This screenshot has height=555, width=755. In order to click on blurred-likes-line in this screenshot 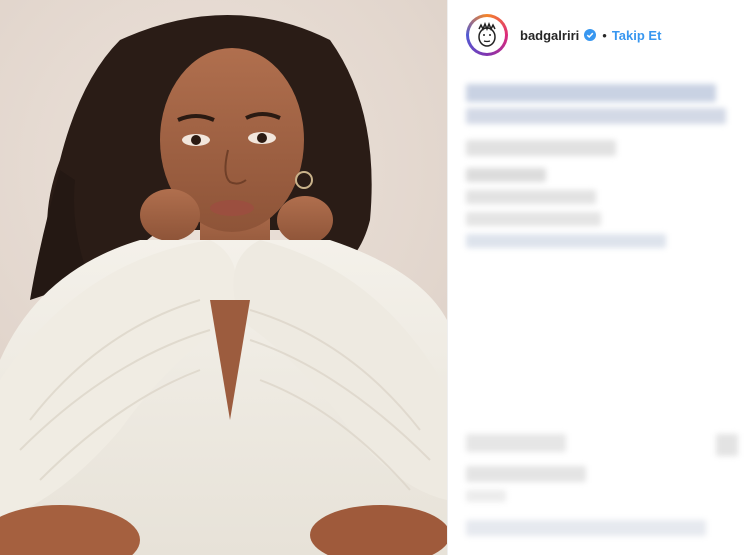, I will do `click(526, 474)`.